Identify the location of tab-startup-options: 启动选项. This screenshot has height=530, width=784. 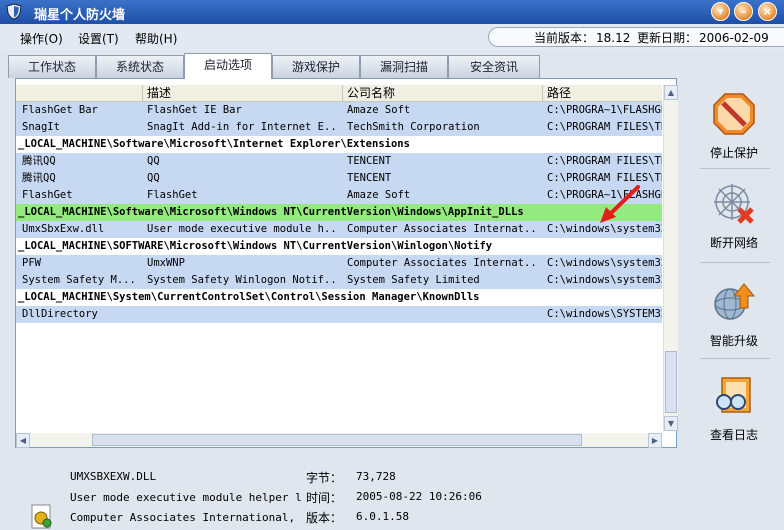
(228, 66).